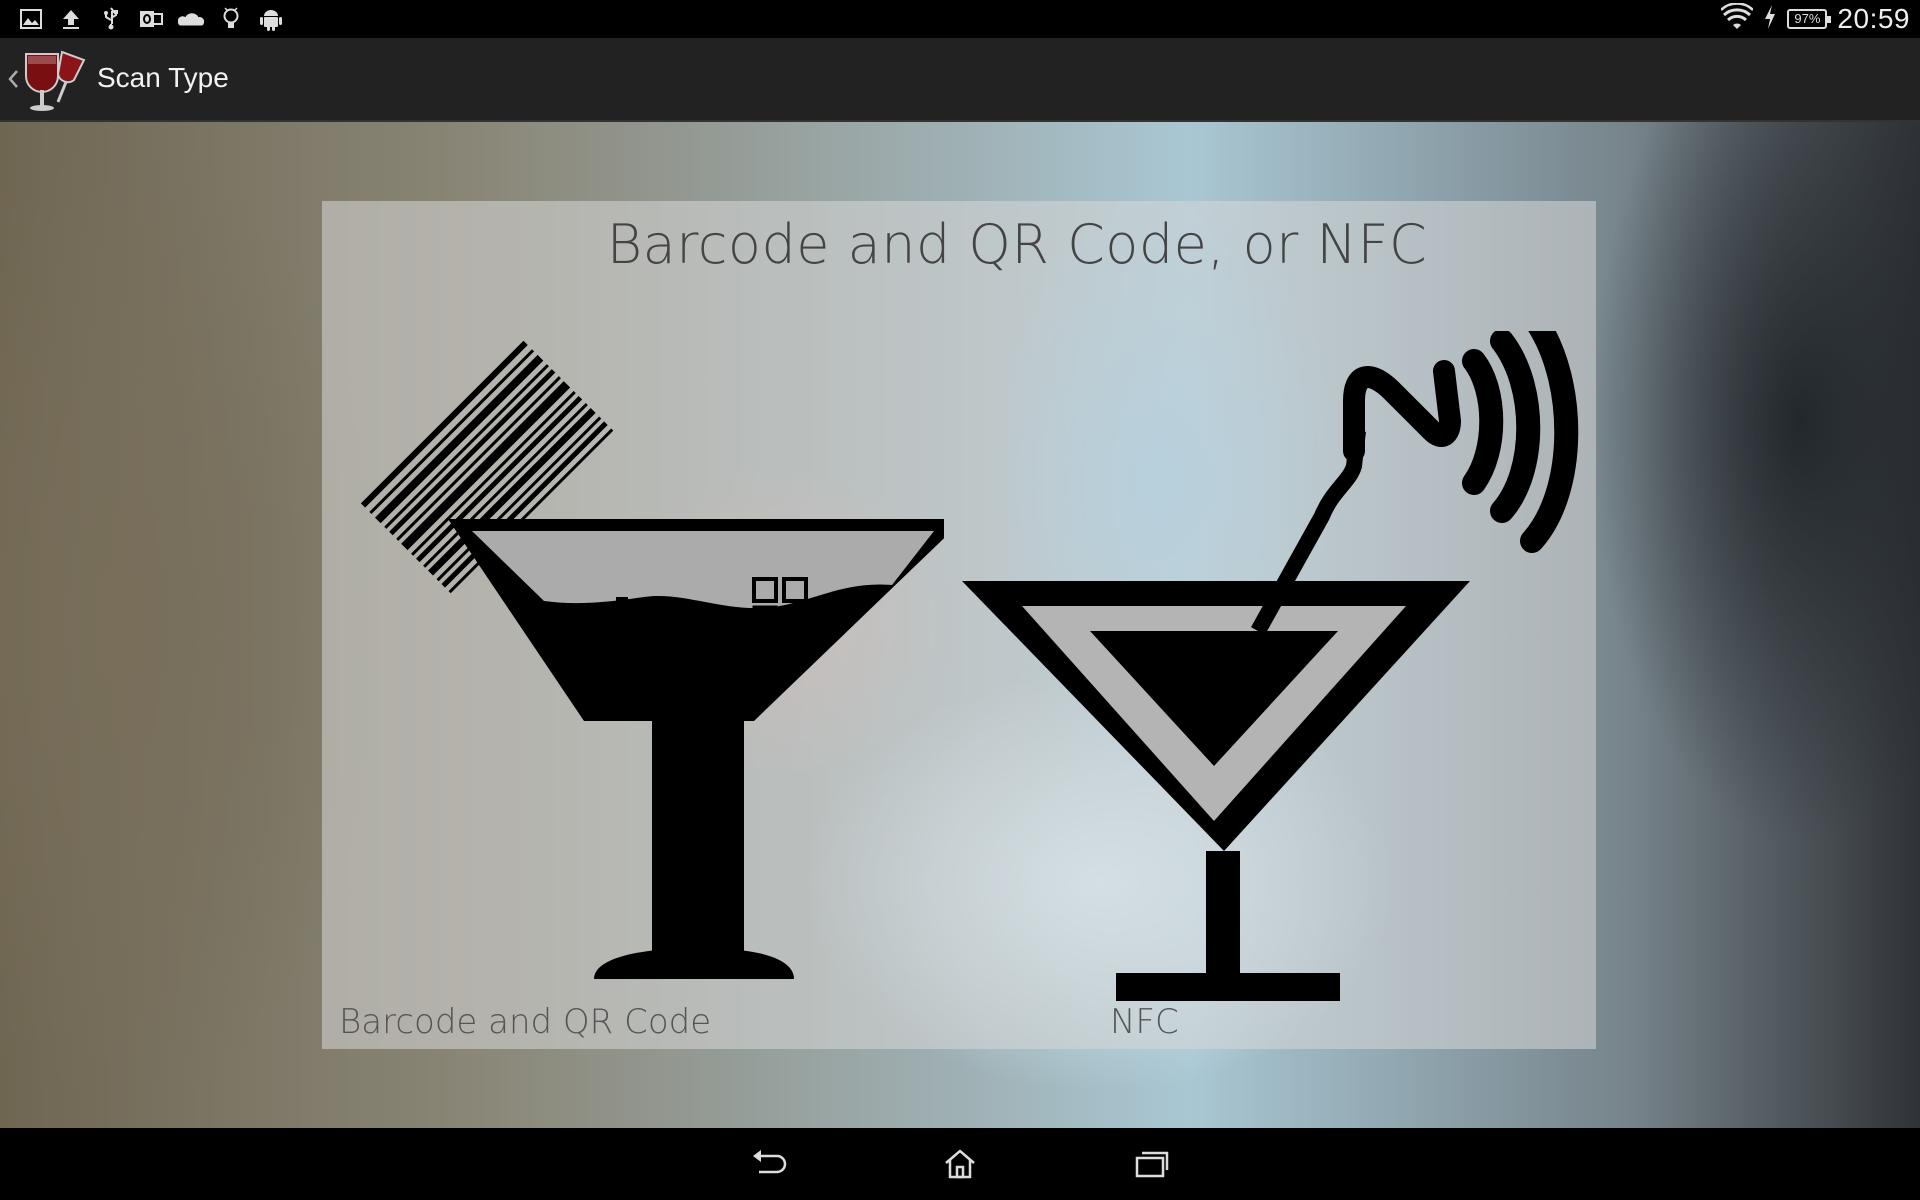  I want to click on notification-icons, so click(151, 19).